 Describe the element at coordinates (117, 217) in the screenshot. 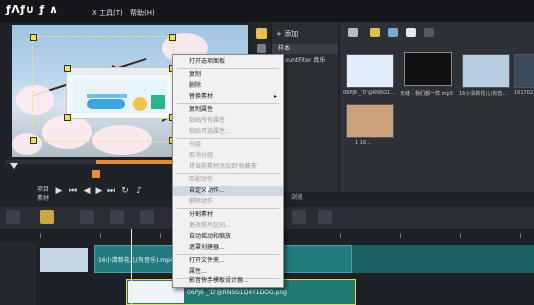

I see `redo-icon` at that location.